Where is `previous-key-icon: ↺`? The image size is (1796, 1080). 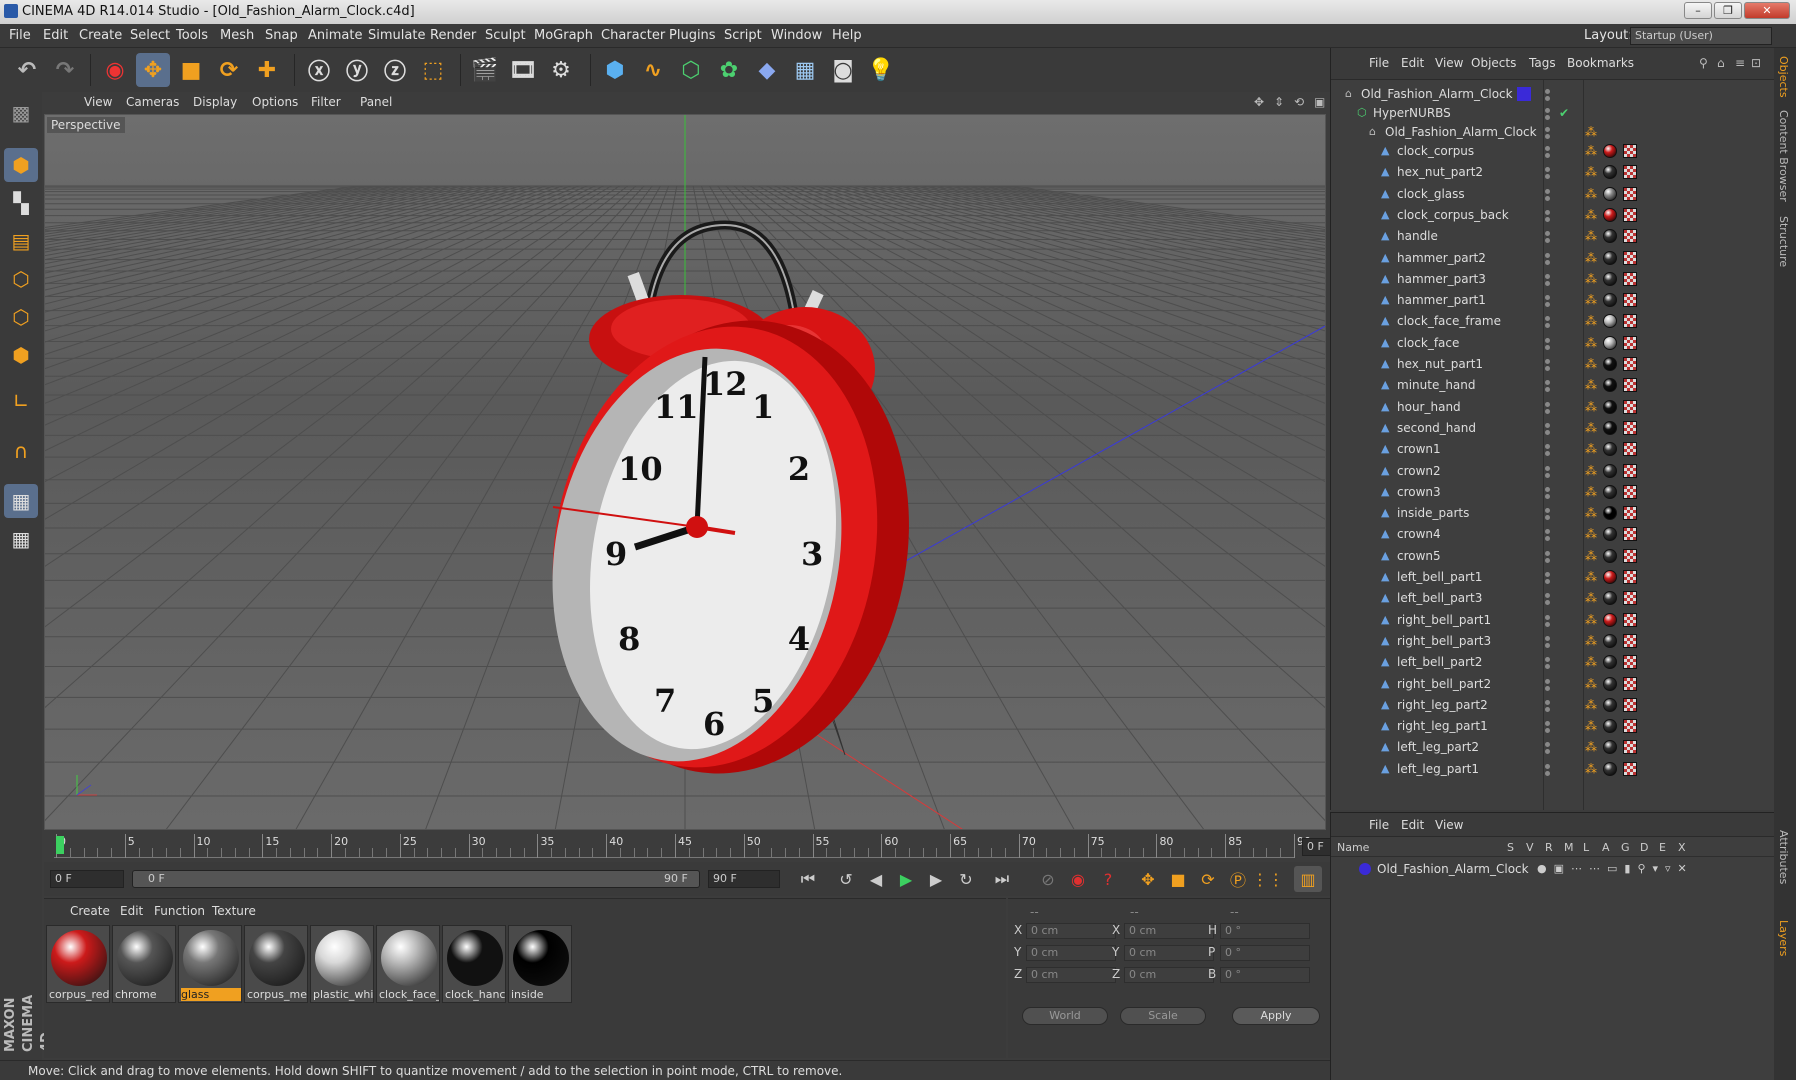 previous-key-icon: ↺ is located at coordinates (846, 879).